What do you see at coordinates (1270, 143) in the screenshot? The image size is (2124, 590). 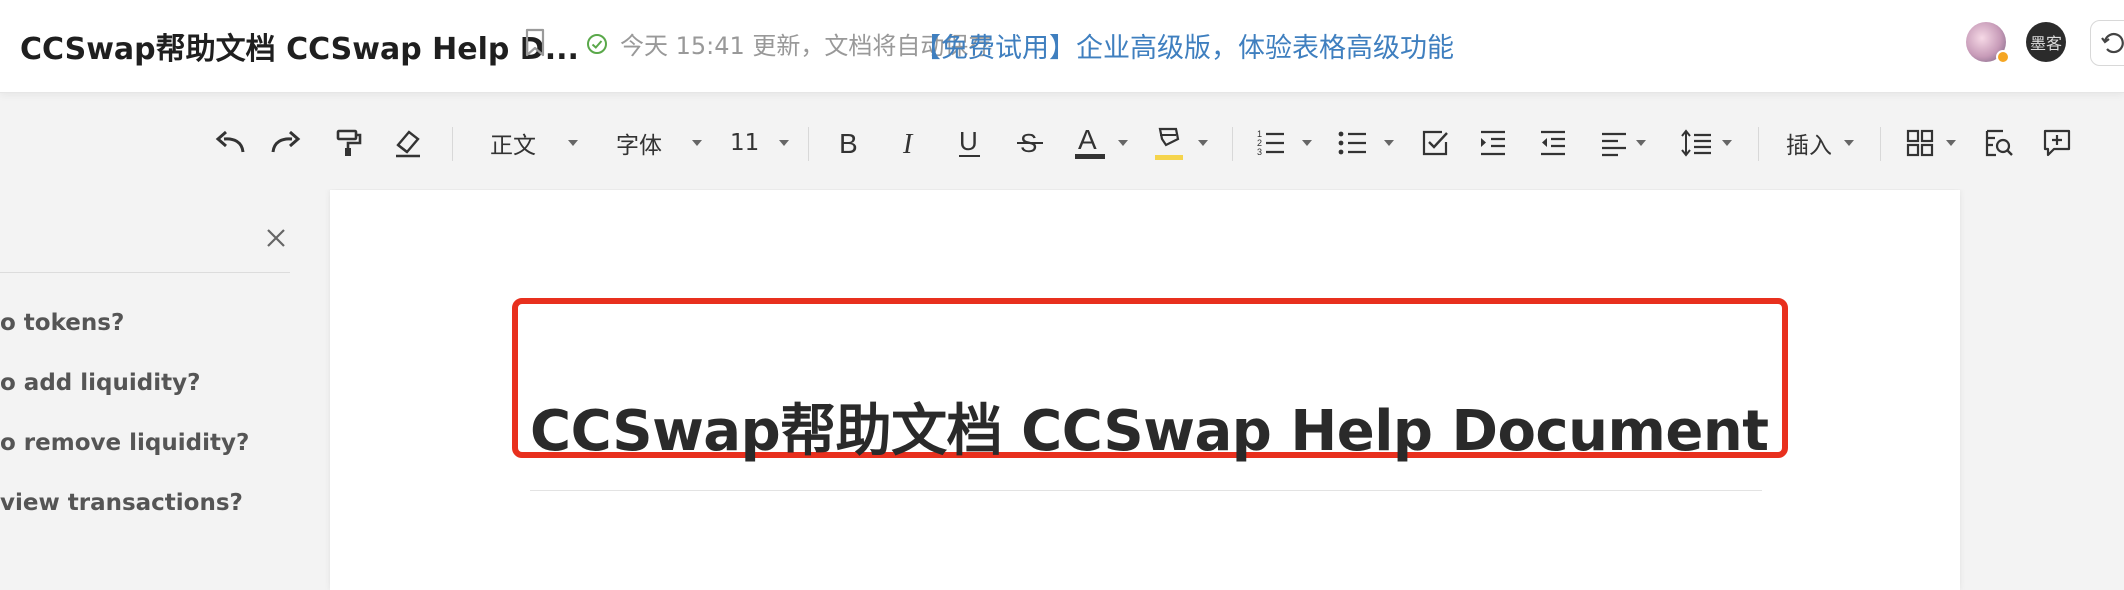 I see `ordered-list-icon: 123` at bounding box center [1270, 143].